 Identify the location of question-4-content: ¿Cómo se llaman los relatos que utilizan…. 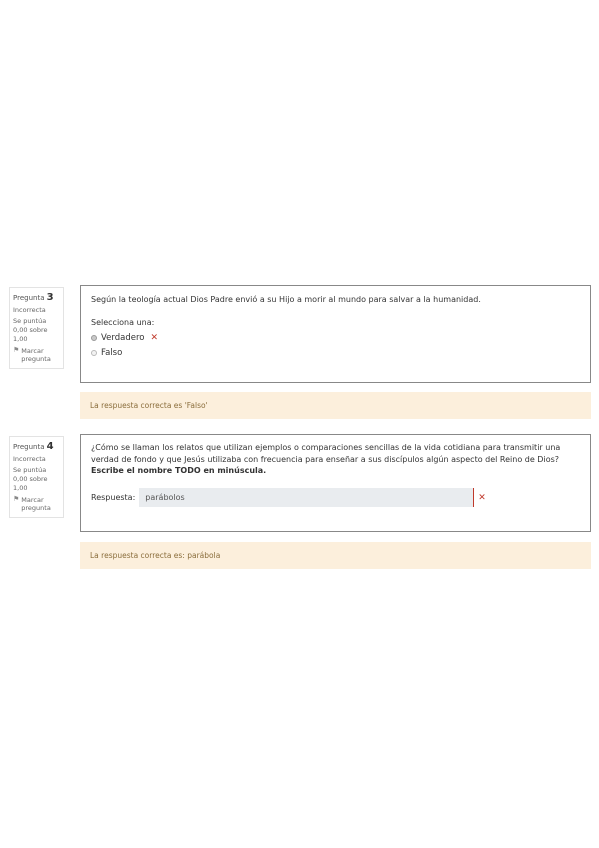
(335, 483).